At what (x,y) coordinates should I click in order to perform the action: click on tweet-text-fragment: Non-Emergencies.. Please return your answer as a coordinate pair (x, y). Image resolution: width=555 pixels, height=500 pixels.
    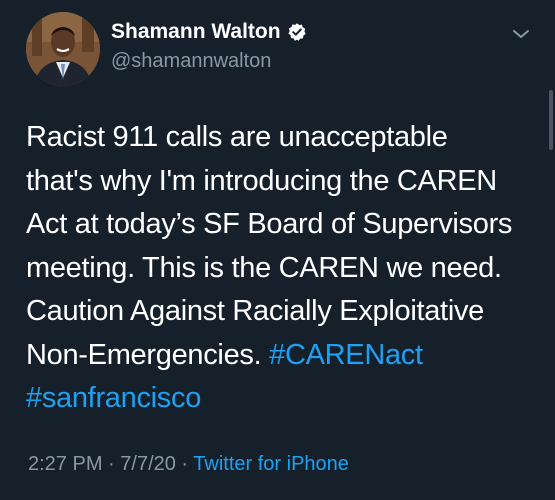
    Looking at the image, I should click on (148, 354).